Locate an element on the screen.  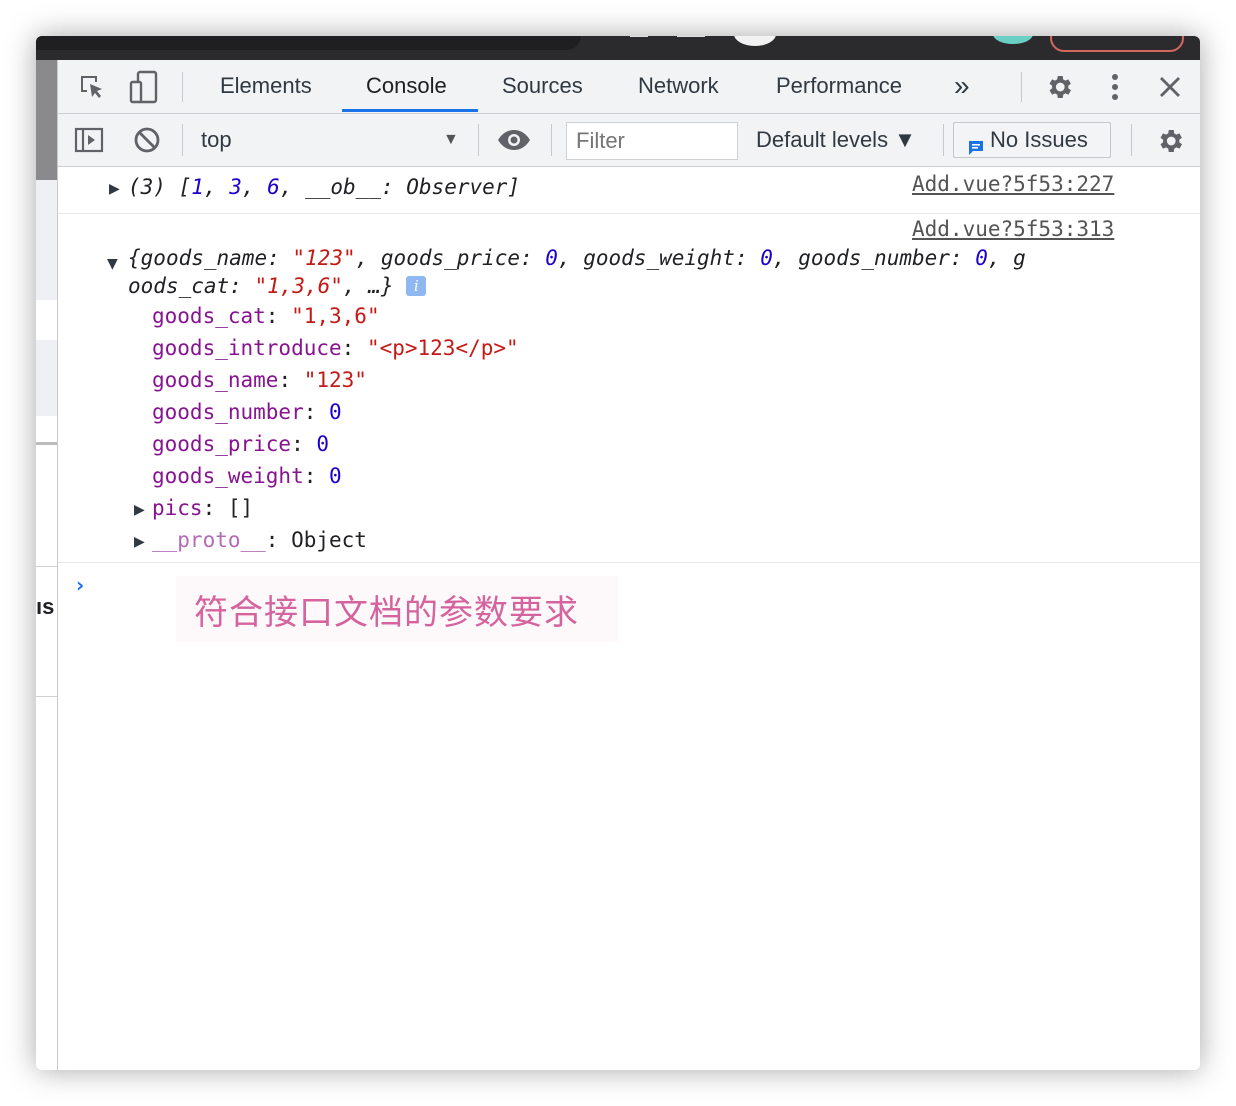
scrollbar is located at coordinates (46, 120).